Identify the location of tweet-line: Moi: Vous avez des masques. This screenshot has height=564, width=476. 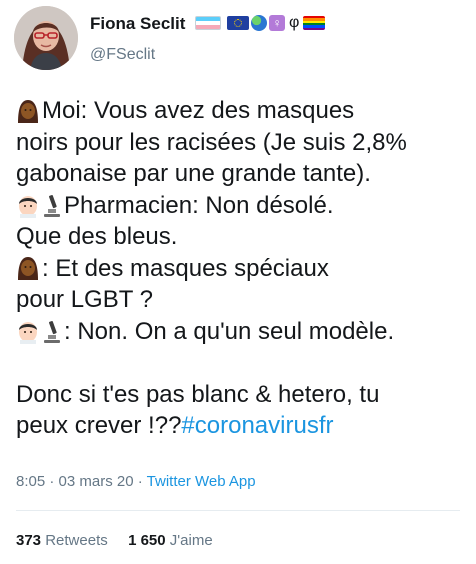
(242, 111).